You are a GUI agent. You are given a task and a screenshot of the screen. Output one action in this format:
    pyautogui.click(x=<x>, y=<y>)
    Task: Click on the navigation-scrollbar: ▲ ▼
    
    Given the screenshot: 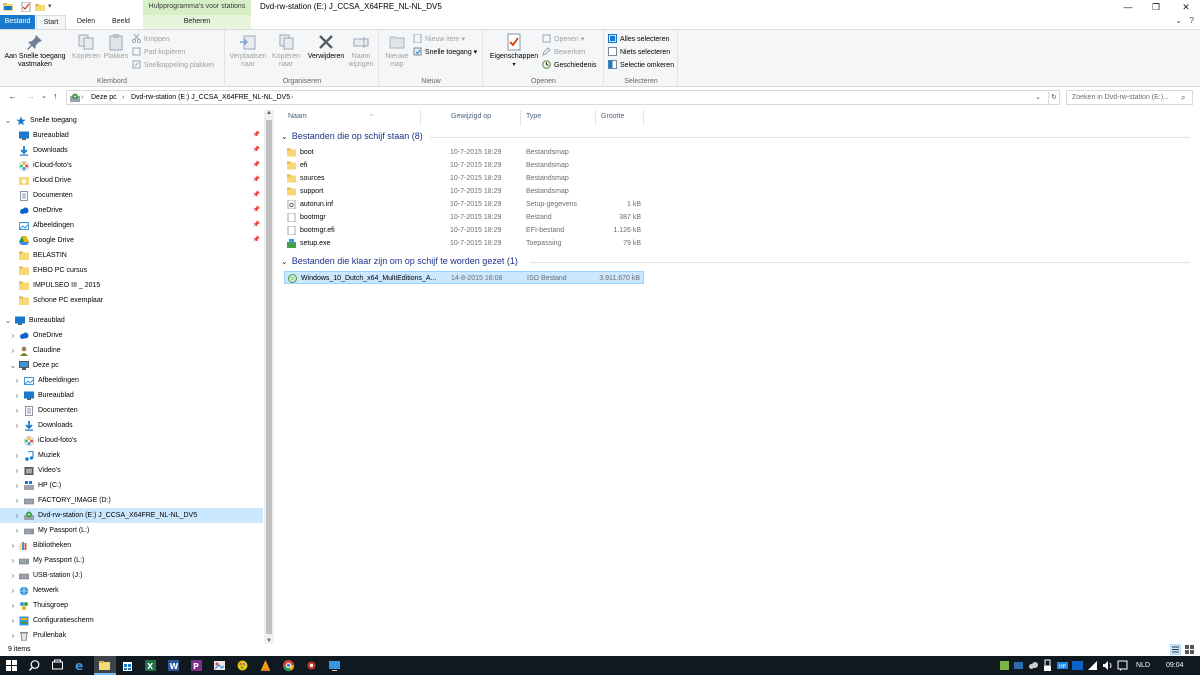 What is the action you would take?
    pyautogui.click(x=269, y=377)
    